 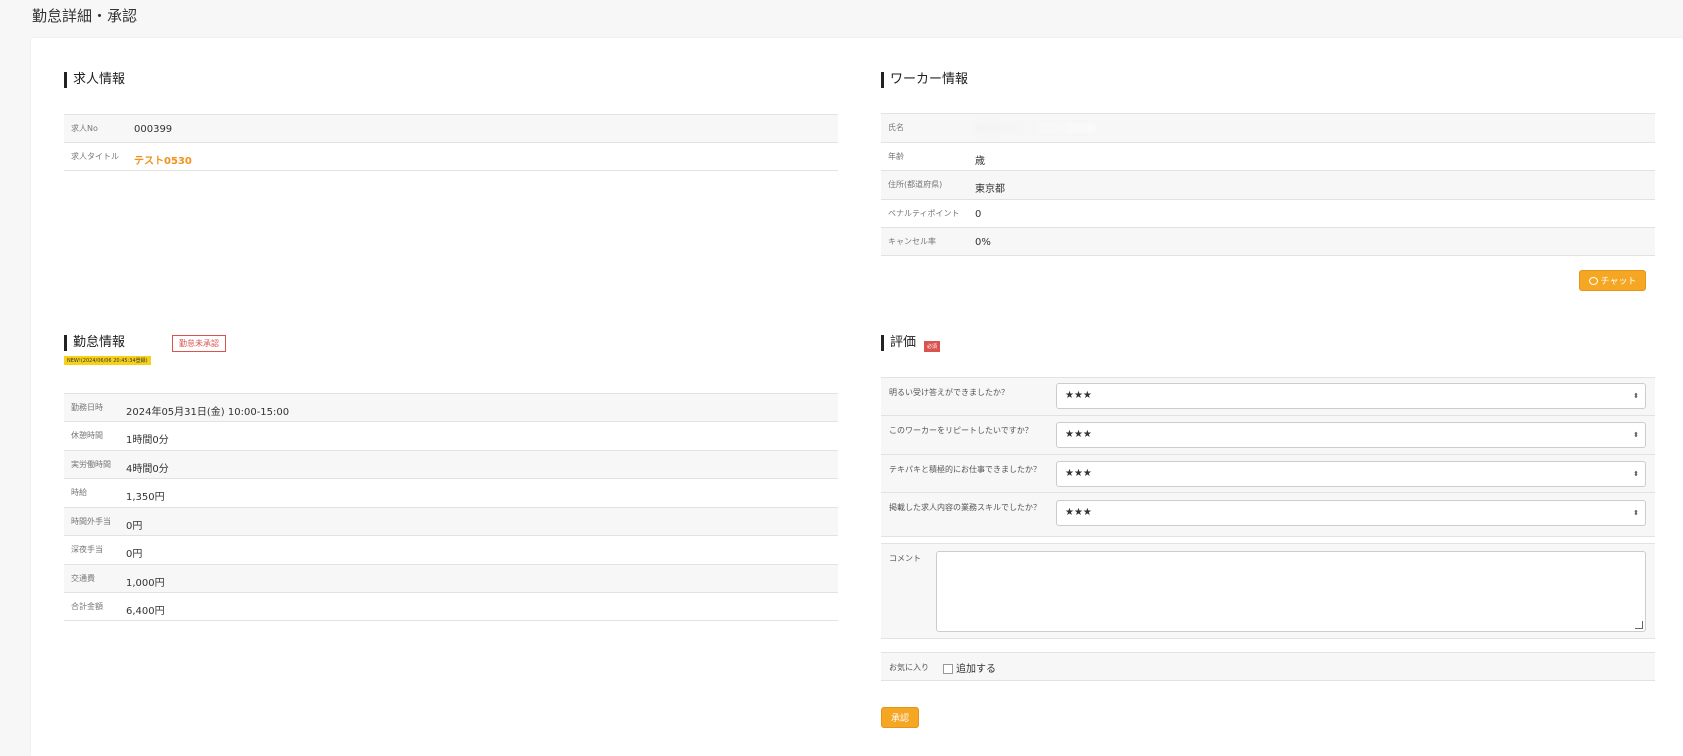 What do you see at coordinates (965, 507) in the screenshot?
I see `eval-question-4-label: 掲載した求人内容の業務スキルでしたか？` at bounding box center [965, 507].